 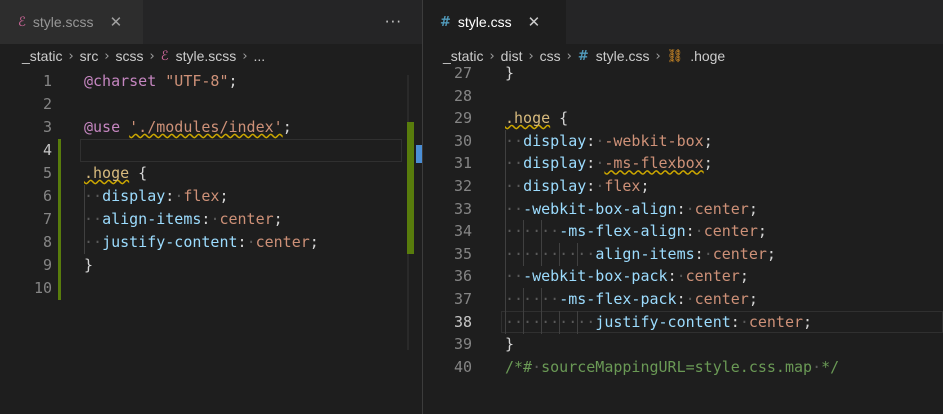 What do you see at coordinates (42, 56) in the screenshot?
I see `breadcrumb-item-static: _static` at bounding box center [42, 56].